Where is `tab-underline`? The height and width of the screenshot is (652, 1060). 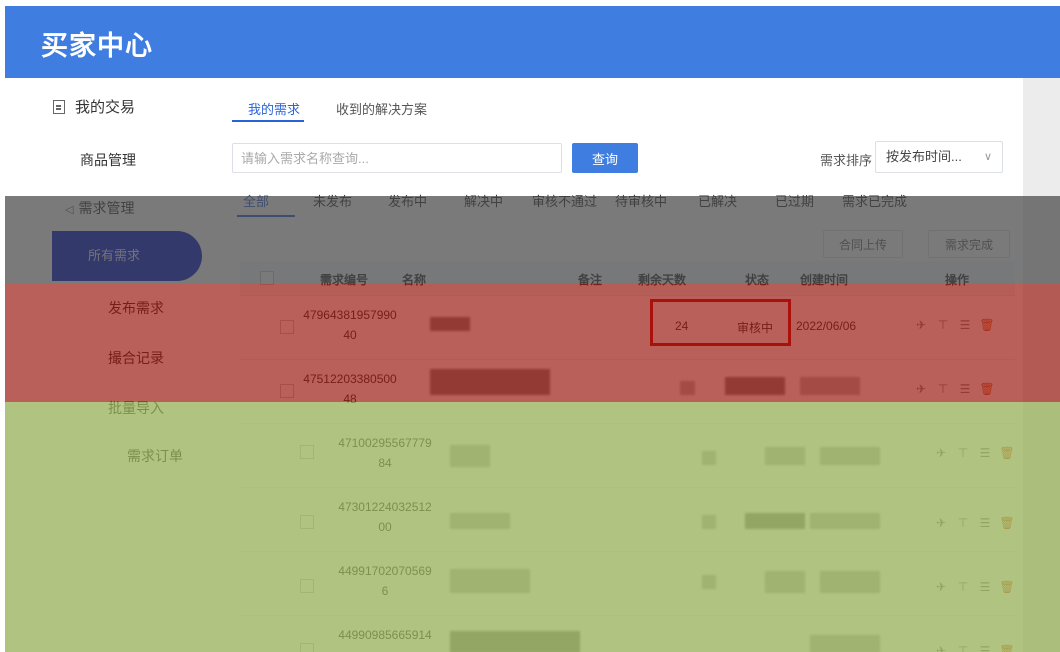 tab-underline is located at coordinates (268, 121).